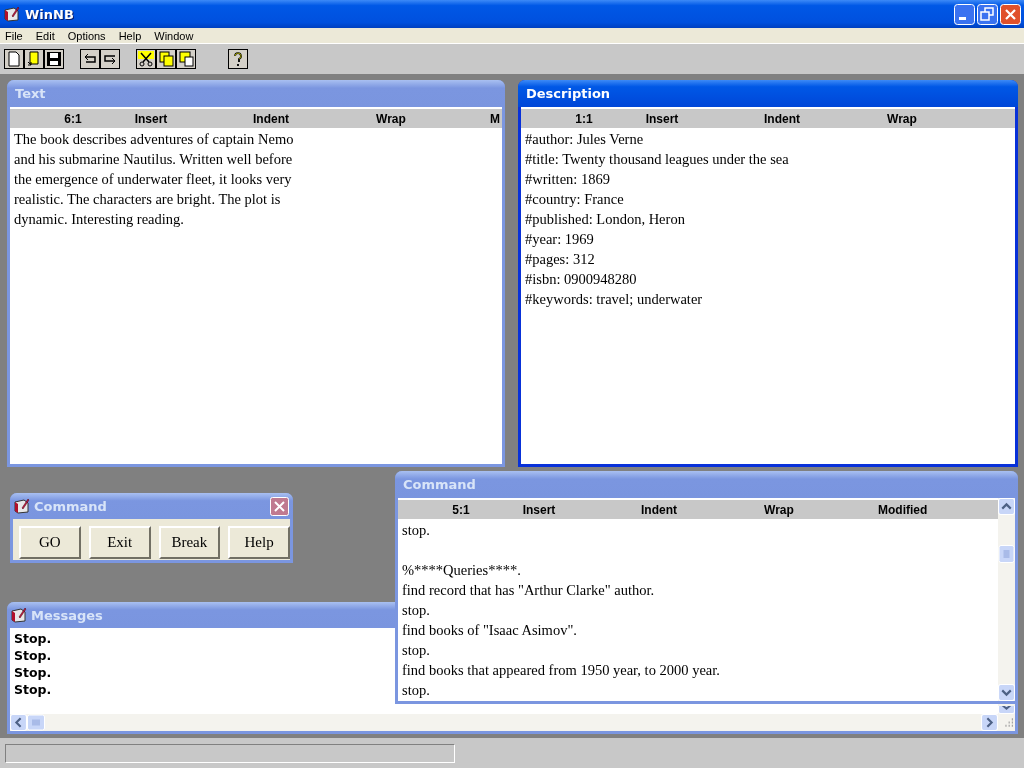 The width and height of the screenshot is (1024, 768). I want to click on save-icon, so click(54, 59).